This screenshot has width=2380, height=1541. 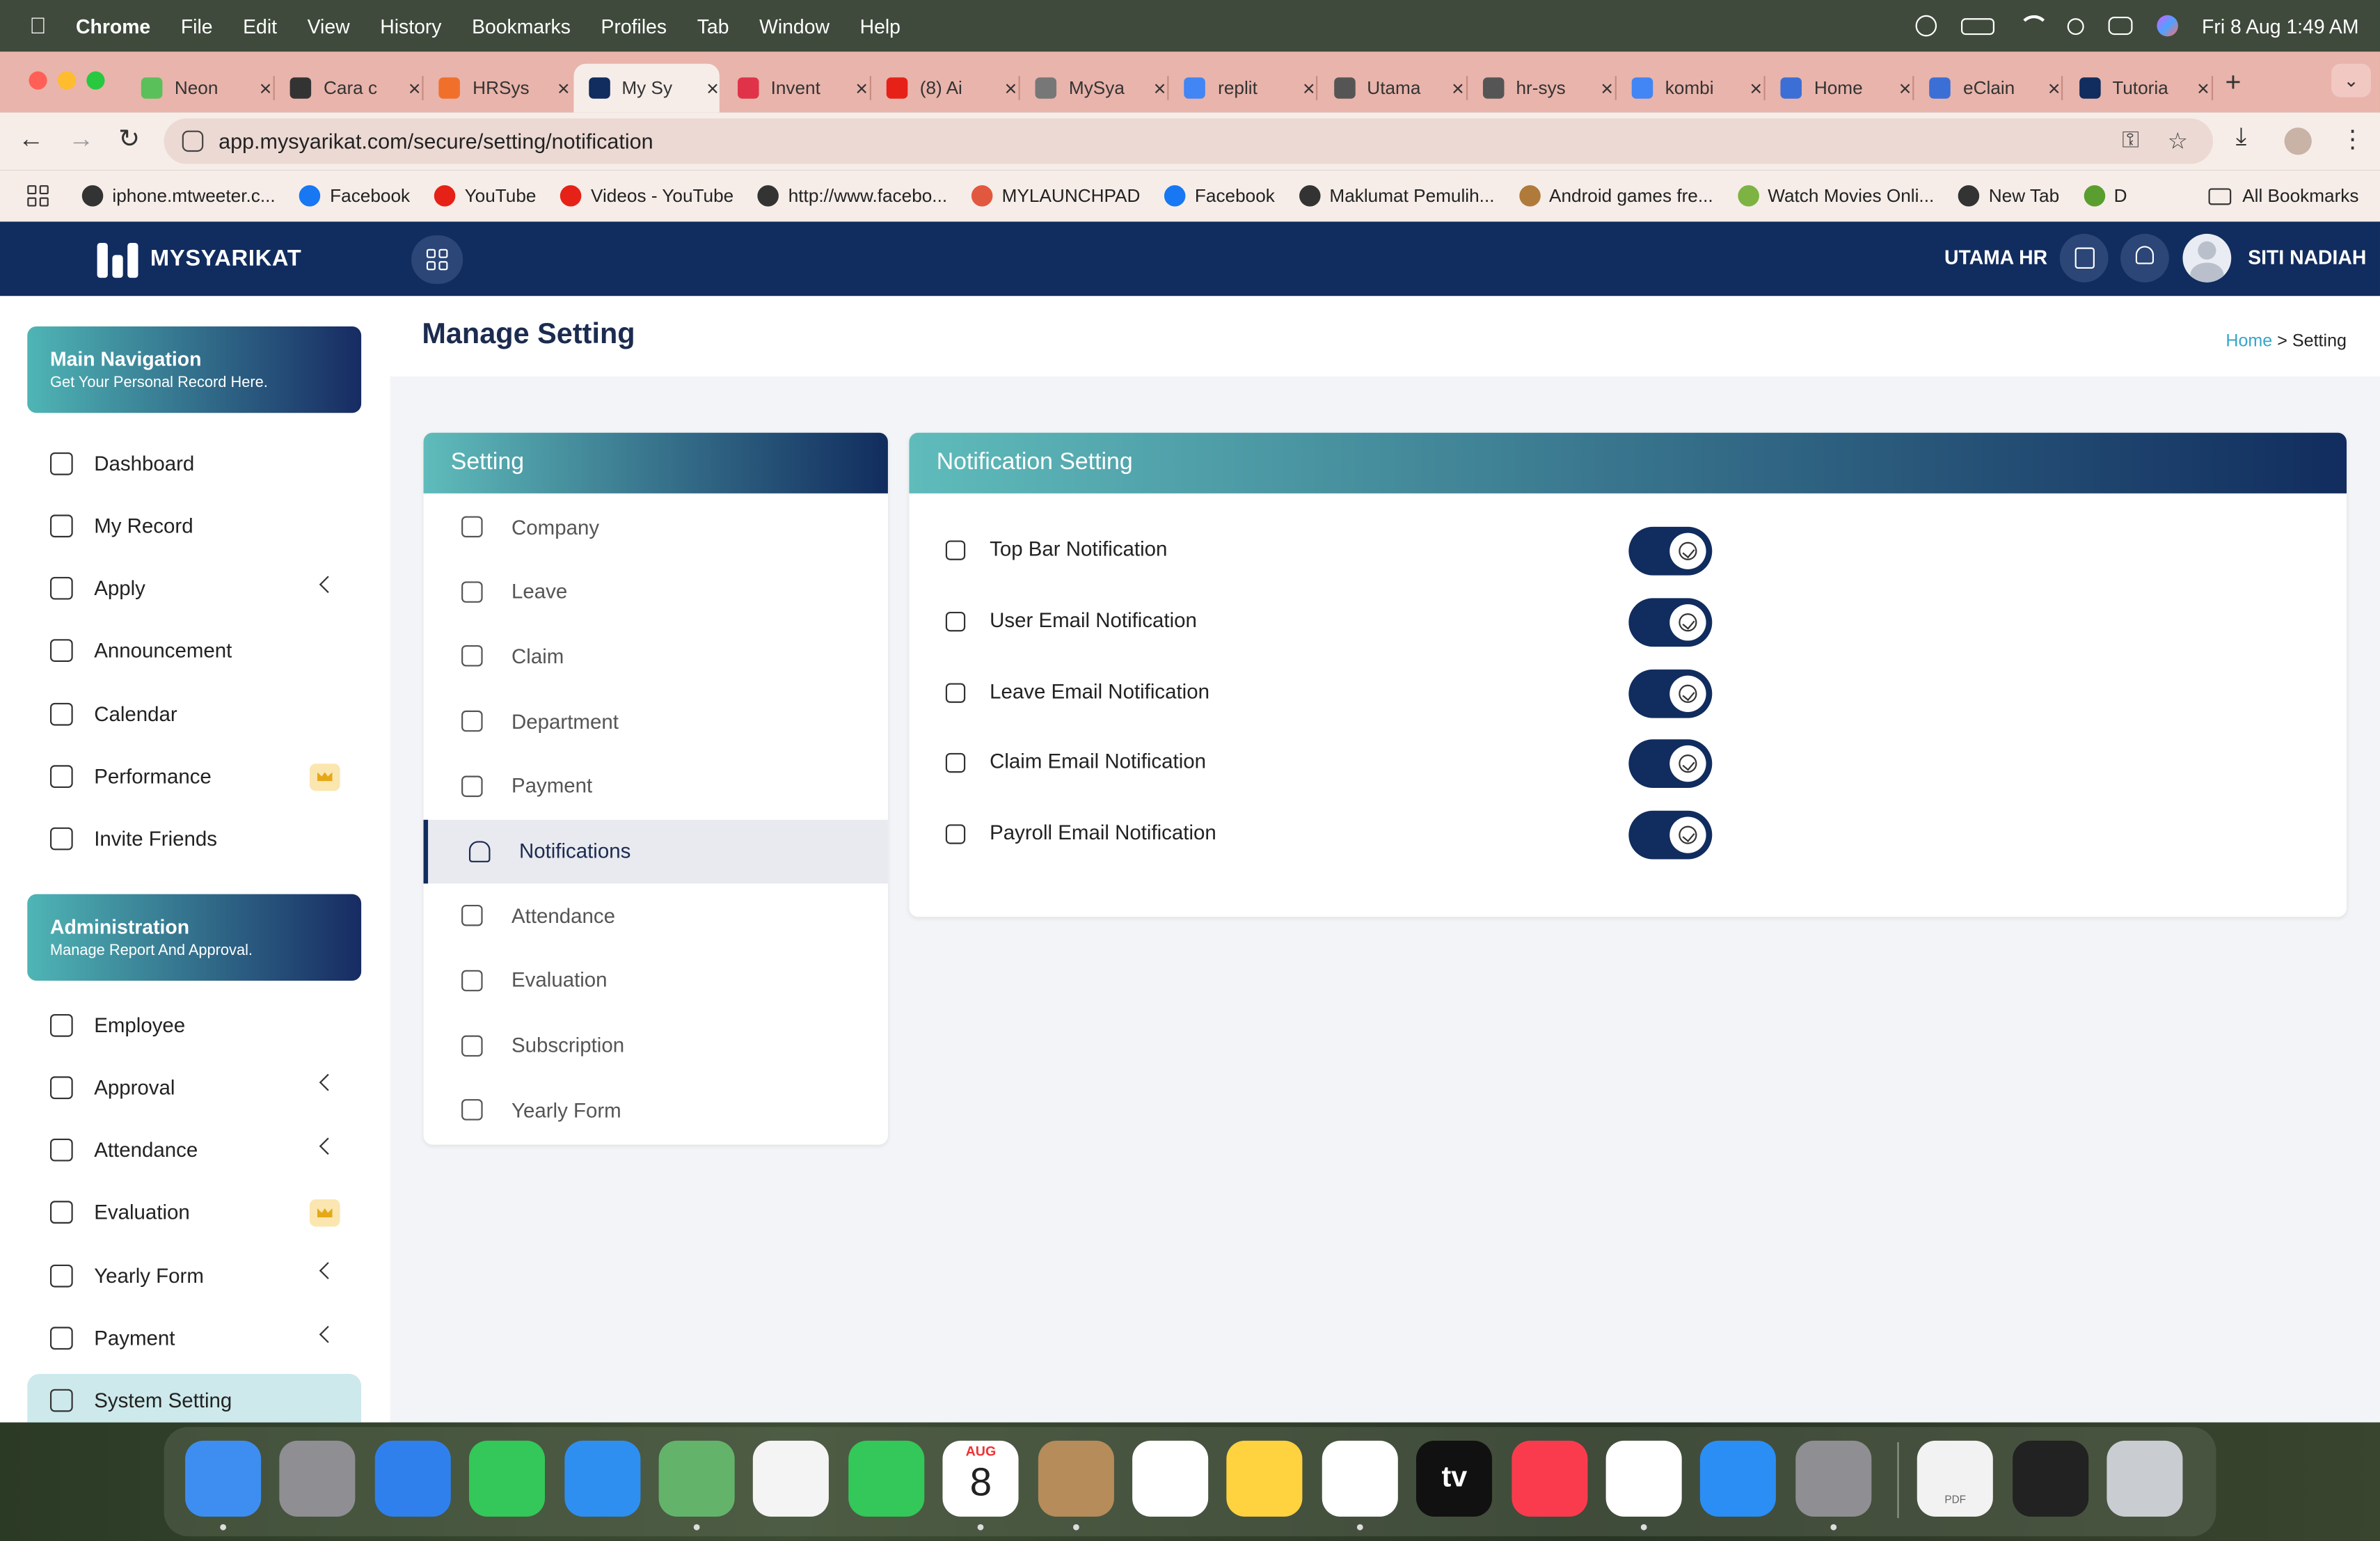 I want to click on reminders-icon, so click(x=1170, y=1478).